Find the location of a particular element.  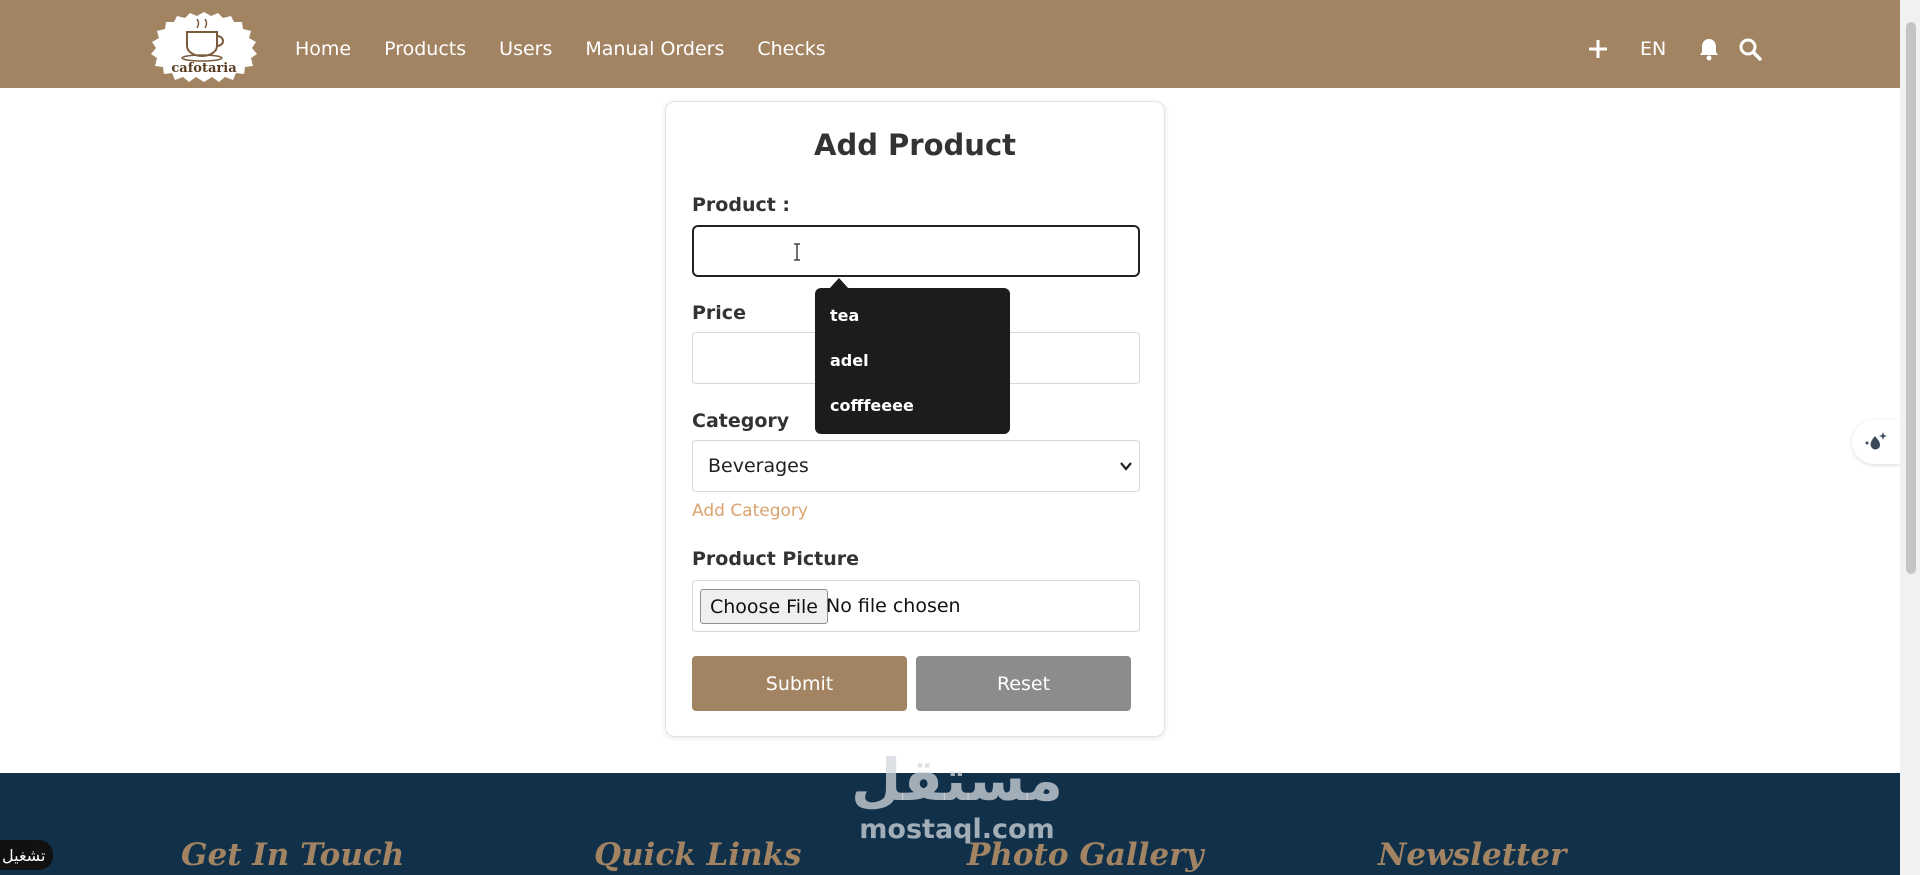

choose-file-button: Choose File is located at coordinates (764, 606).